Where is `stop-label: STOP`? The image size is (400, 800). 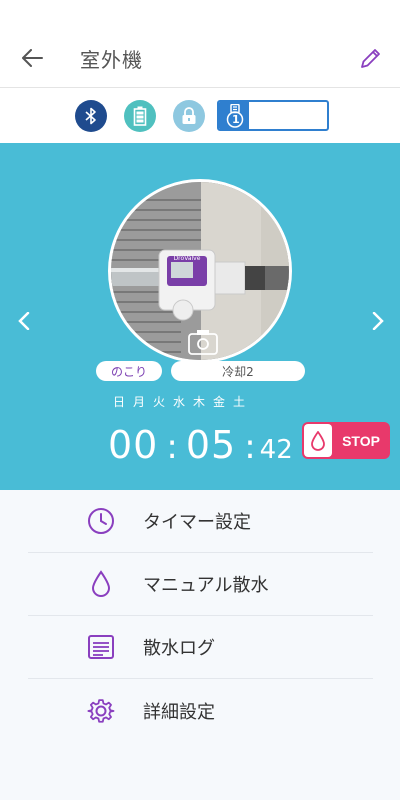
stop-label: STOP is located at coordinates (361, 440).